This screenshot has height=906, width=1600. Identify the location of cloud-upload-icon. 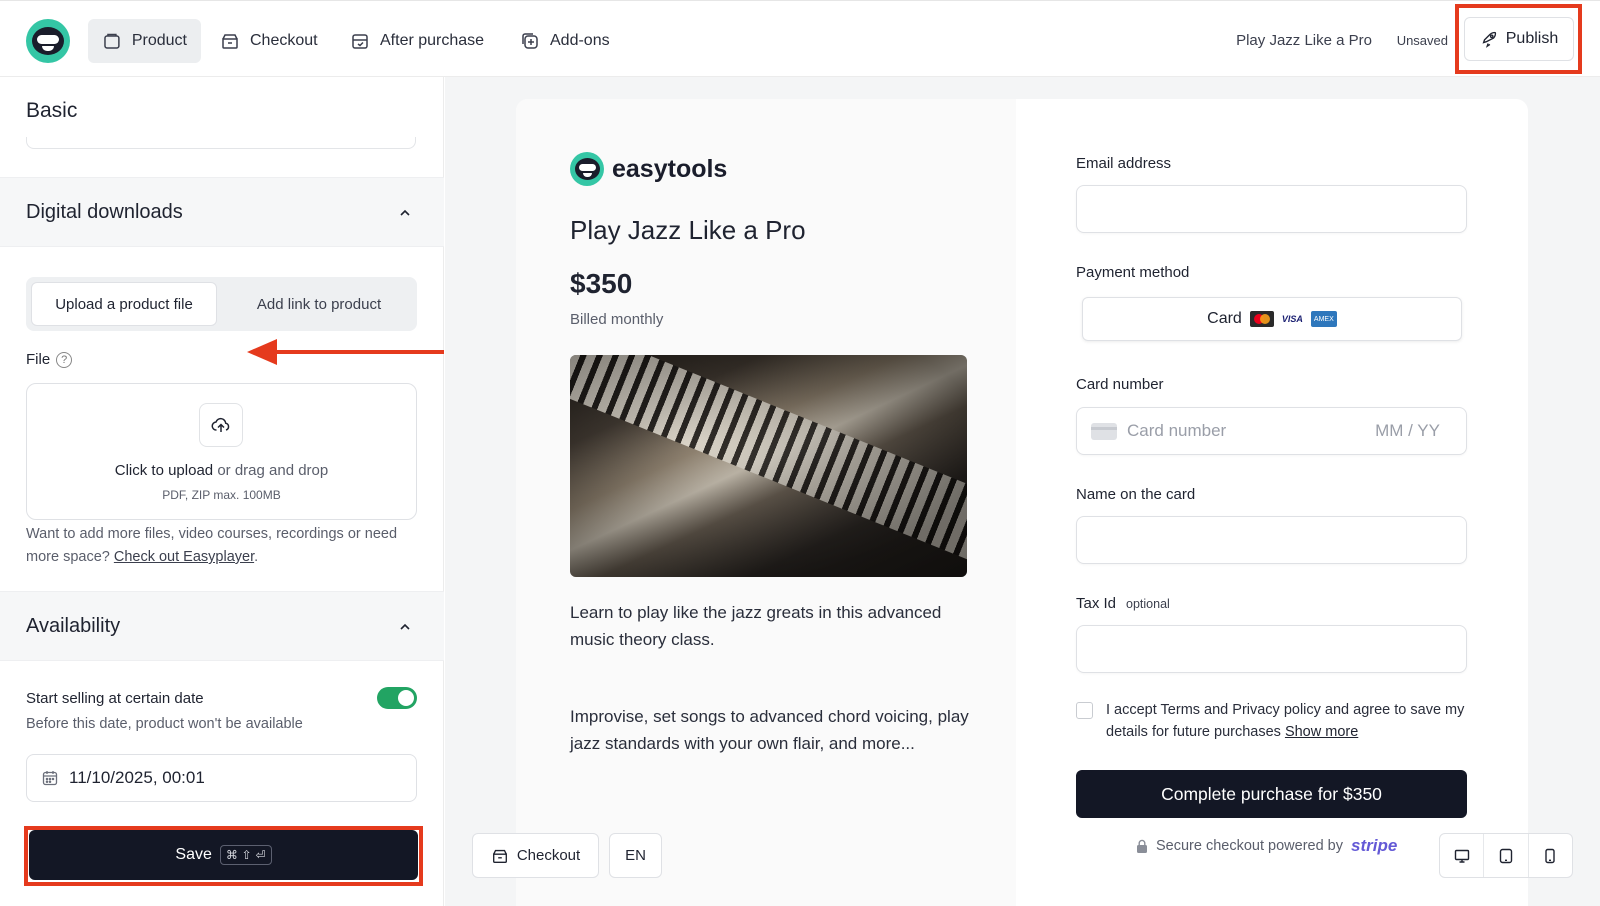
(220, 424).